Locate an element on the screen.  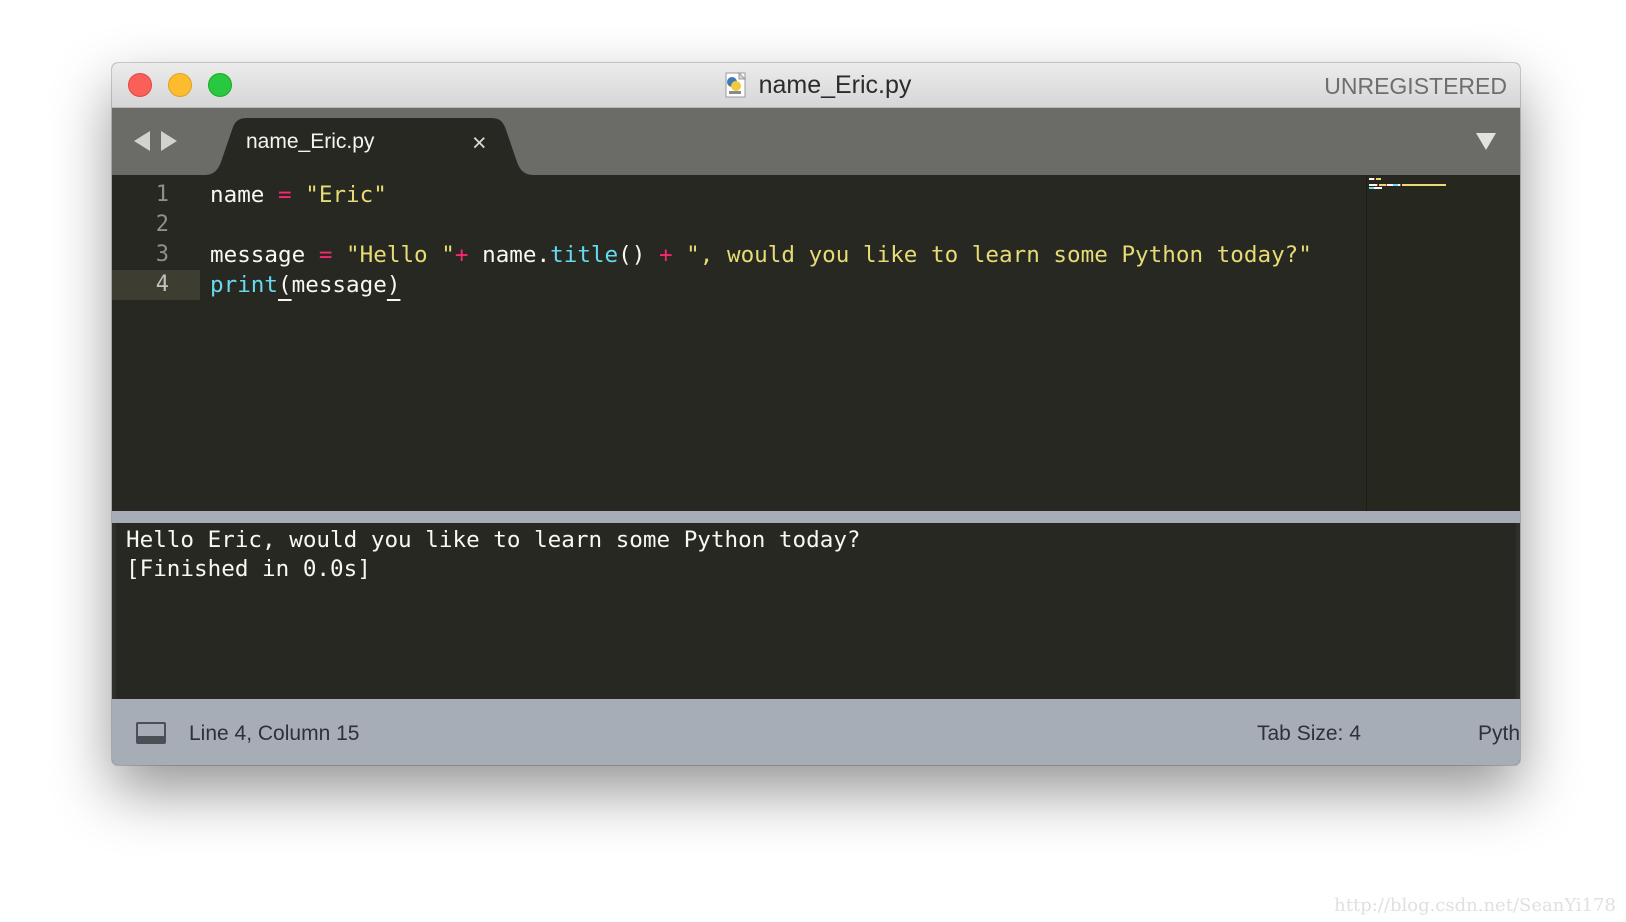
minimize-window-button is located at coordinates (180, 85).